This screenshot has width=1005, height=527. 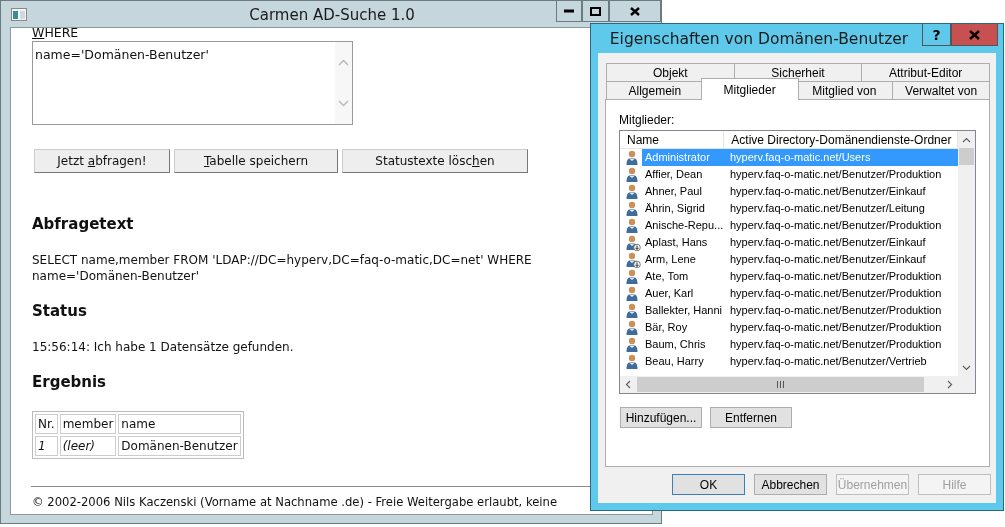 I want to click on dialog-title: Eigenschaften von Domänen-Benutzer, so click(x=759, y=39).